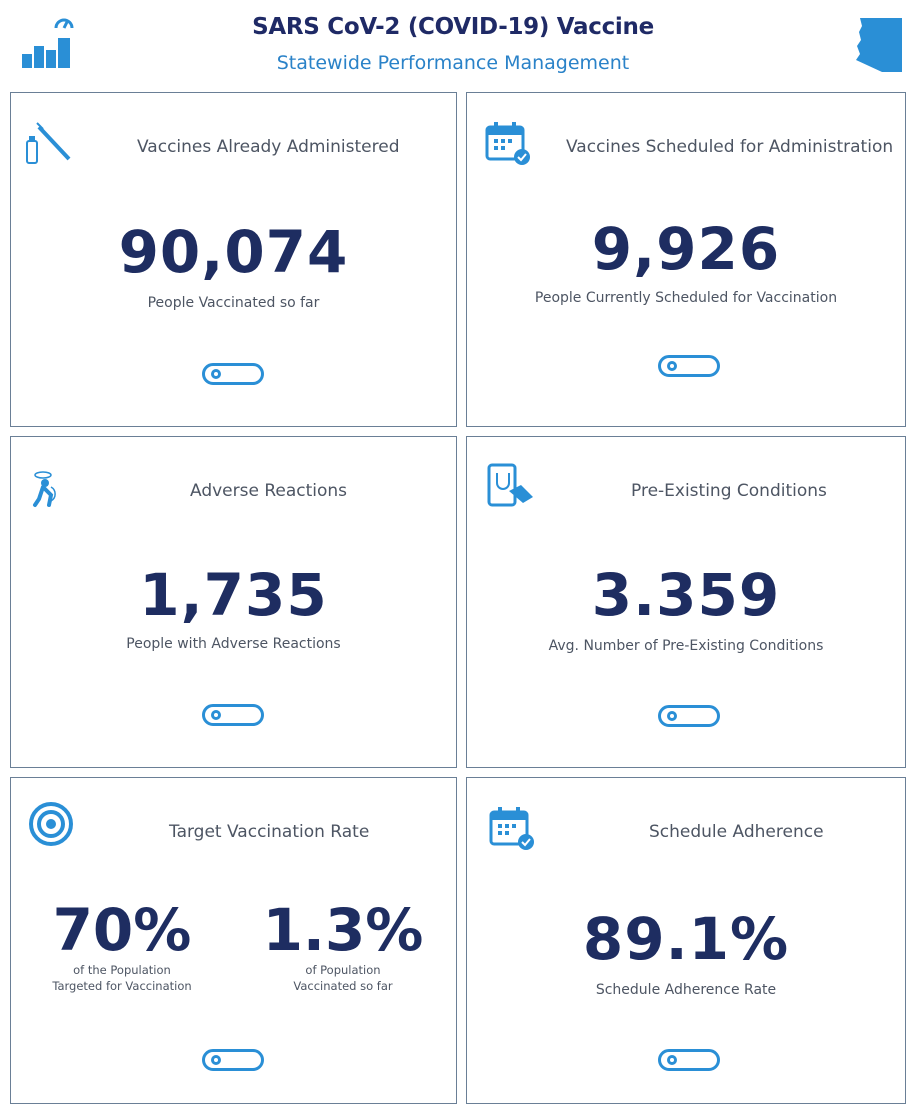  What do you see at coordinates (233, 715) in the screenshot?
I see `adverse-toggle` at bounding box center [233, 715].